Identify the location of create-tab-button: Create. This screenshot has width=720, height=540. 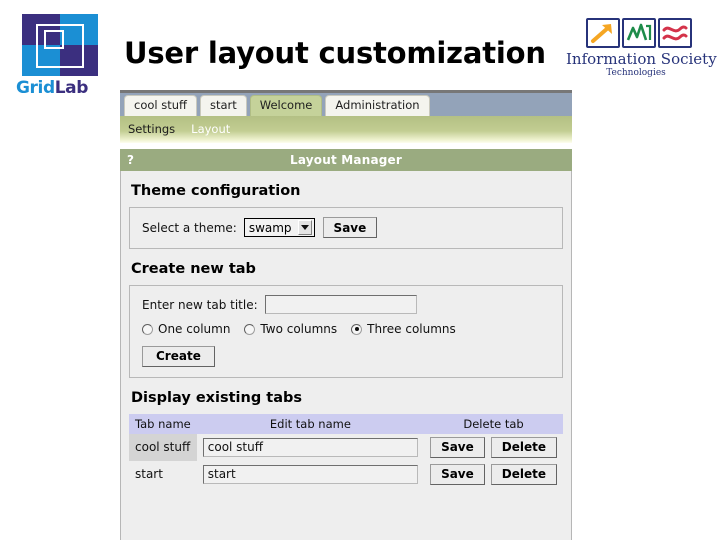
(178, 356).